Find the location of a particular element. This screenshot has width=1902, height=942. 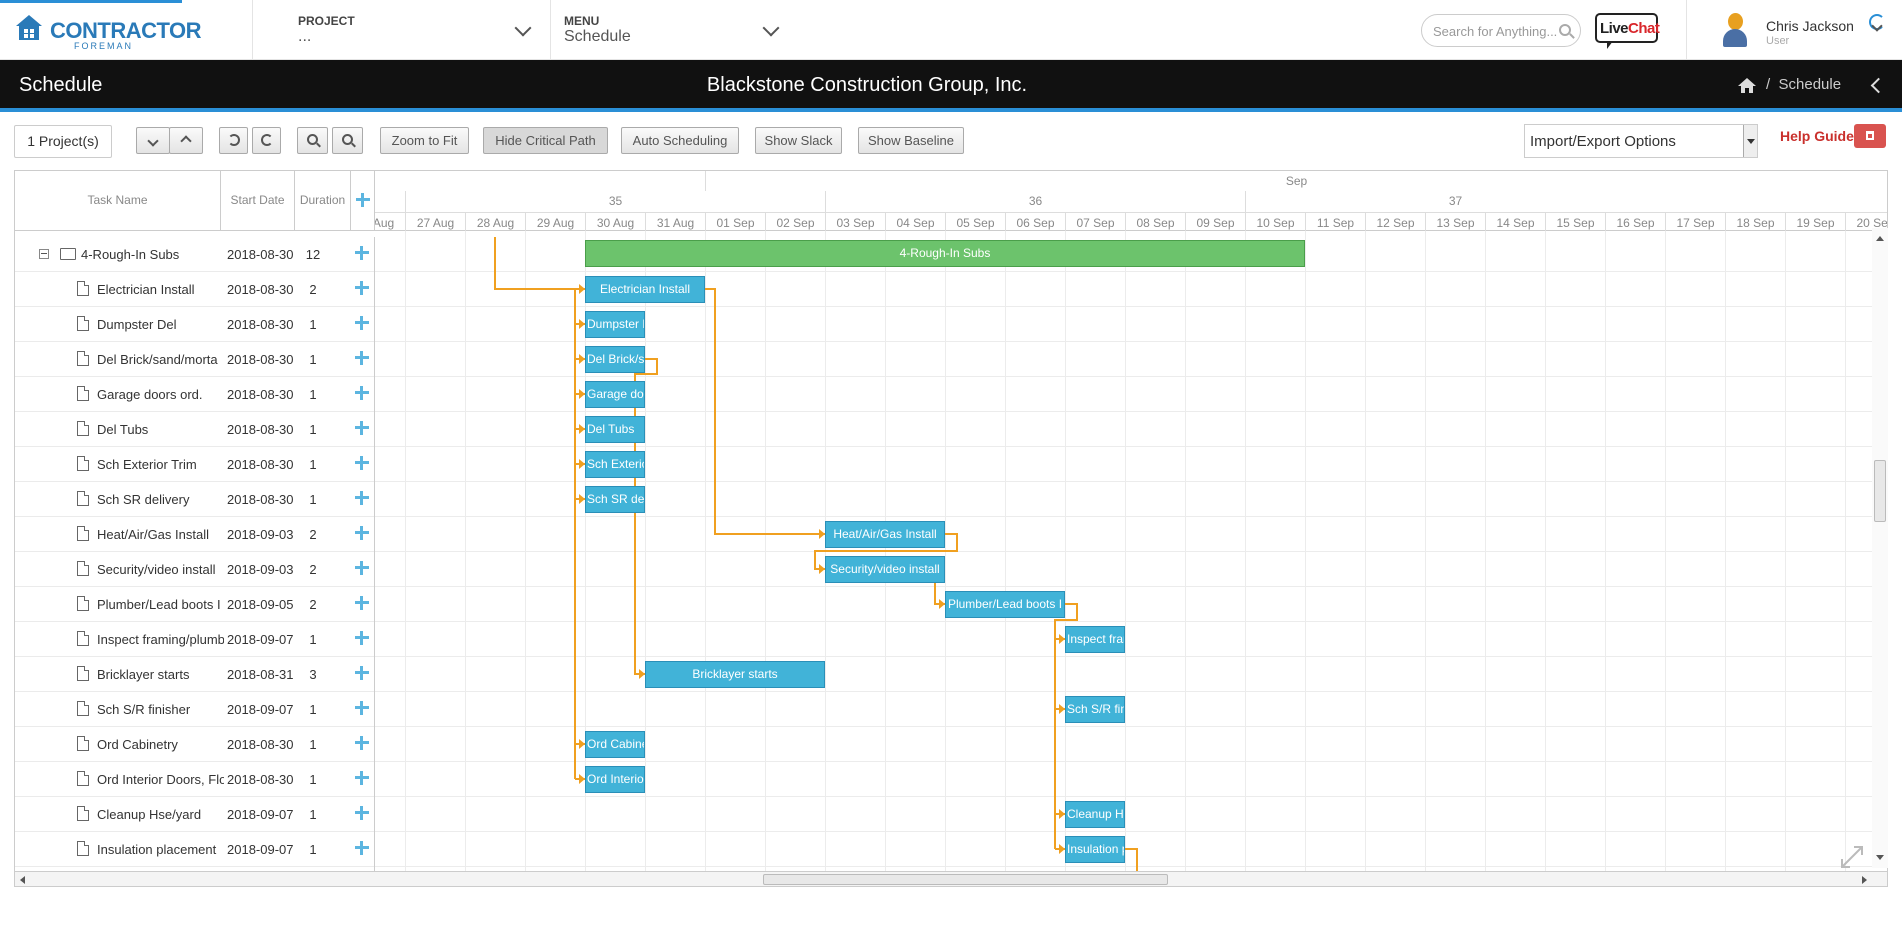

scroll-up-icon is located at coordinates (1880, 238).